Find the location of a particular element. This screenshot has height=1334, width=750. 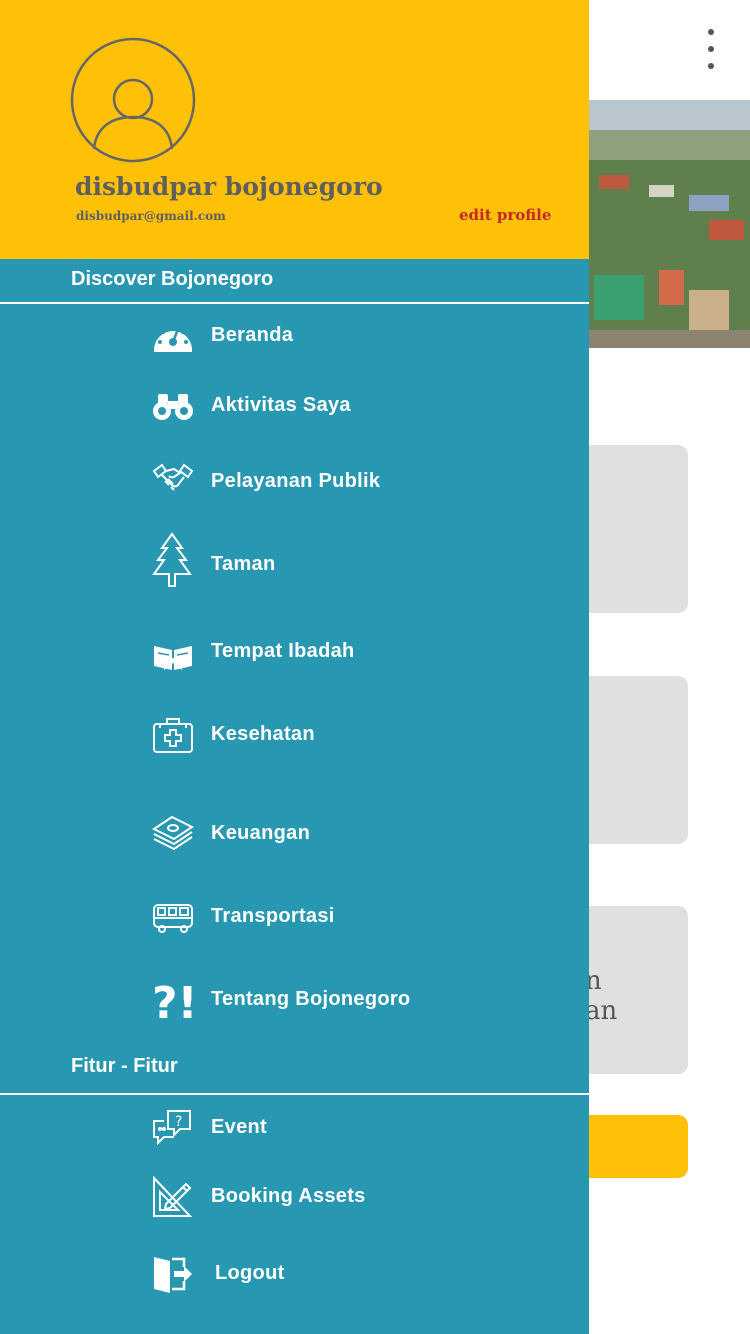

menu-item-tentang: ?! Tentang Bojonegoro is located at coordinates (294, 999).